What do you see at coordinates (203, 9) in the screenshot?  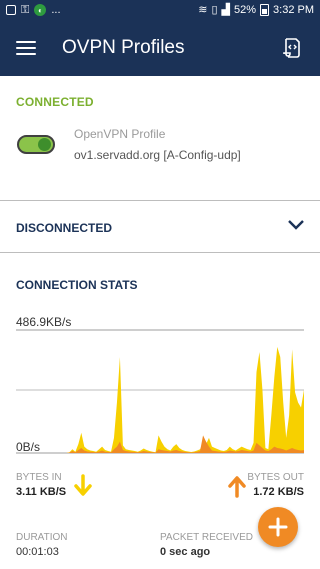 I see `wifi-icon: ≋` at bounding box center [203, 9].